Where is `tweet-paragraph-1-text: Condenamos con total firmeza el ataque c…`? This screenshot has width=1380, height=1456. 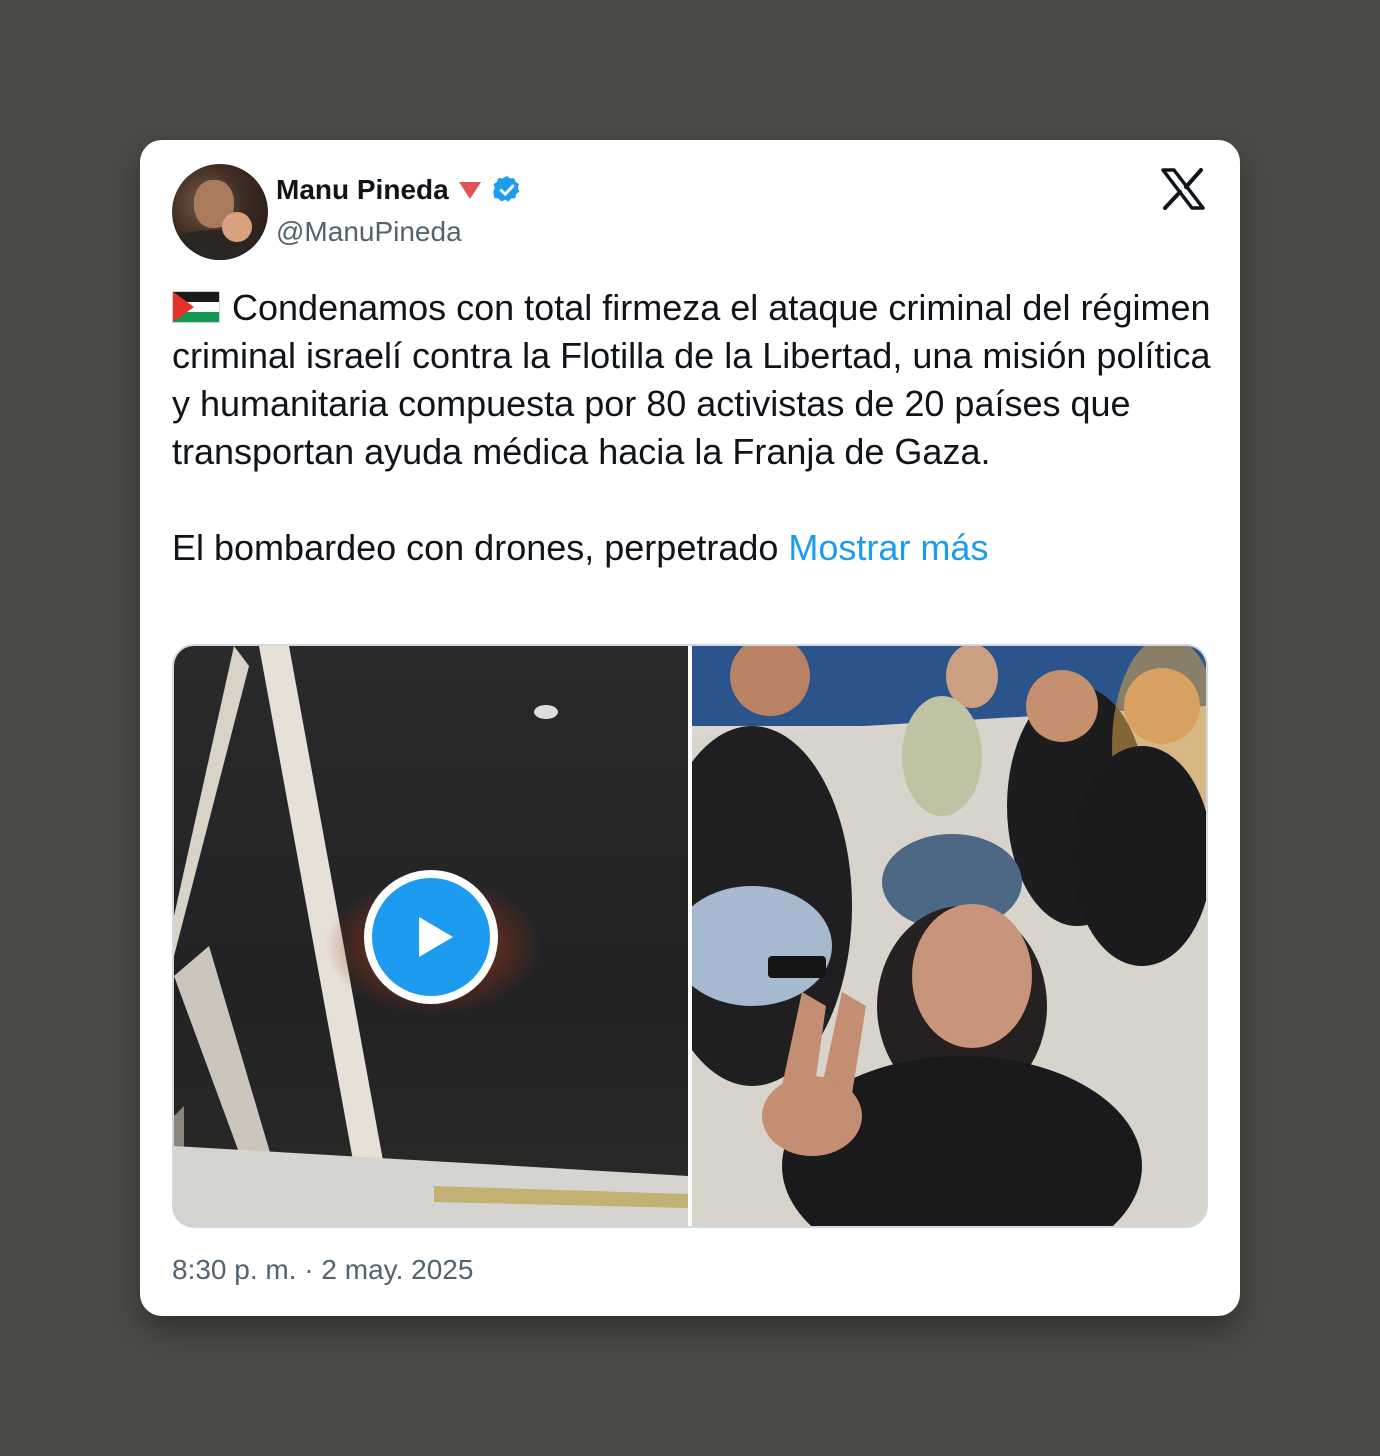
tweet-paragraph-1-text: Condenamos con total firmeza el ataque c… is located at coordinates (691, 379).